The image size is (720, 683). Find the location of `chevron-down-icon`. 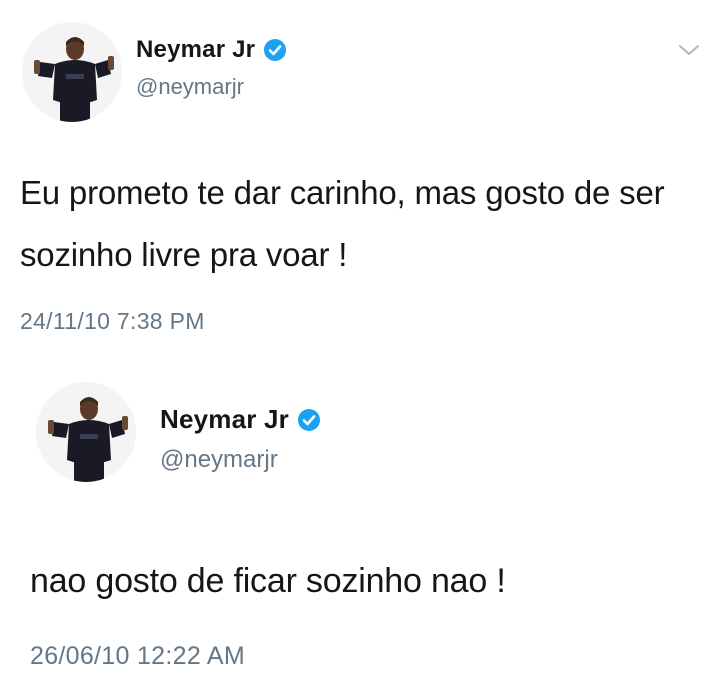

chevron-down-icon is located at coordinates (689, 50).